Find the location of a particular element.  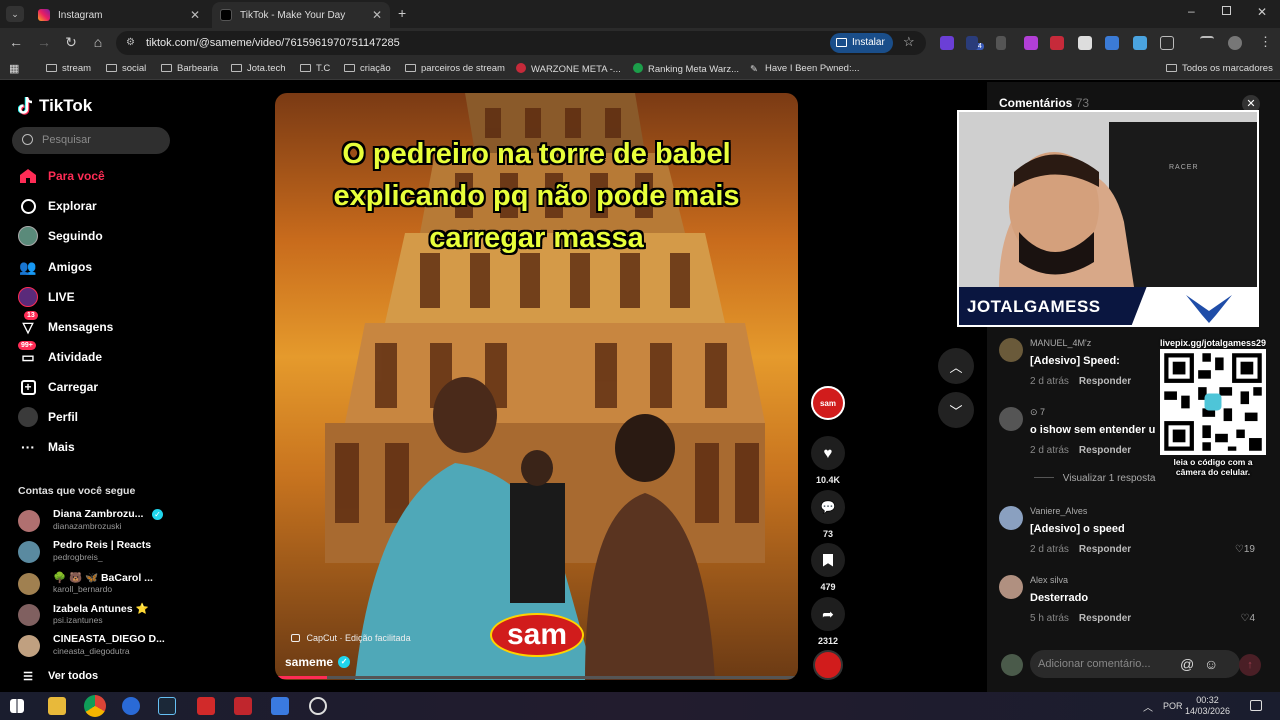

emoji-icon: ☺ is located at coordinates (1211, 664).